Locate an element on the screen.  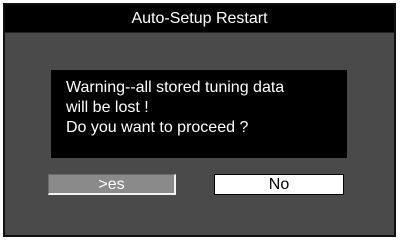
no-button: No is located at coordinates (279, 184).